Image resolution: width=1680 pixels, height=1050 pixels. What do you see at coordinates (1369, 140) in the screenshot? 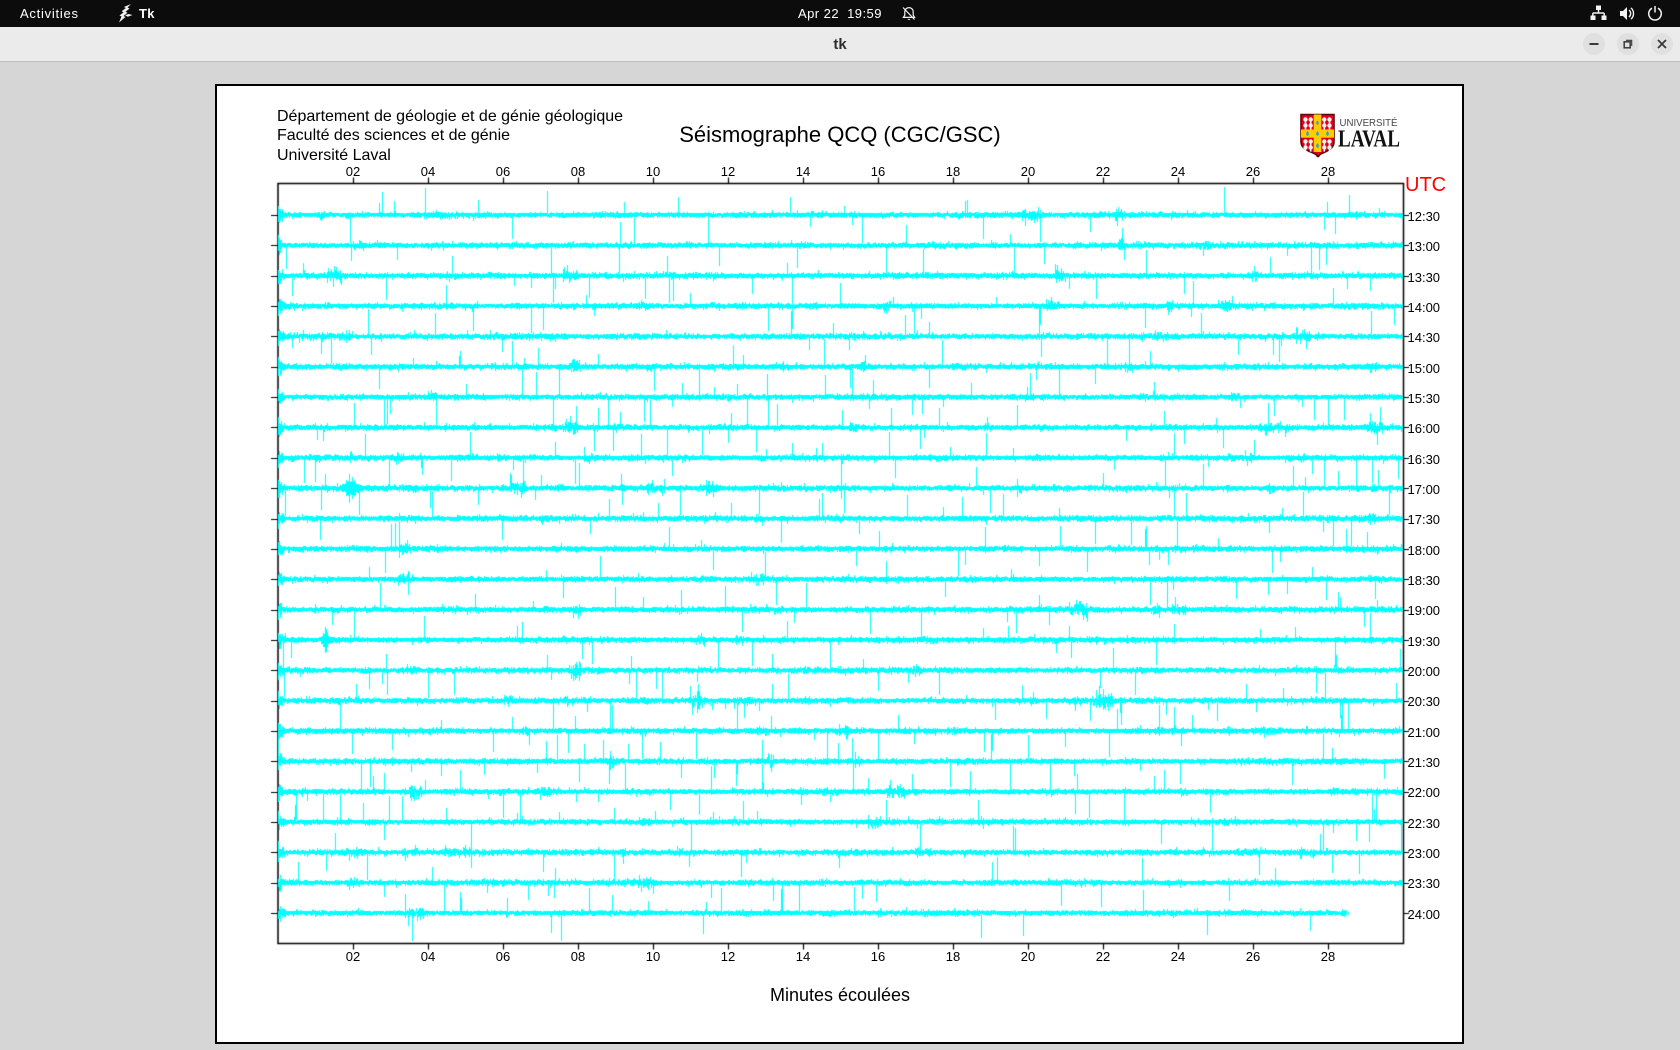
I see `svg-text: LAVAL` at bounding box center [1369, 140].